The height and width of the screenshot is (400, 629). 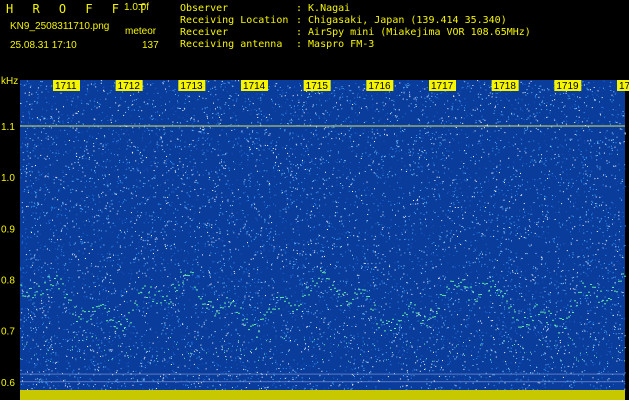 What do you see at coordinates (322, 395) in the screenshot?
I see `bottom-band` at bounding box center [322, 395].